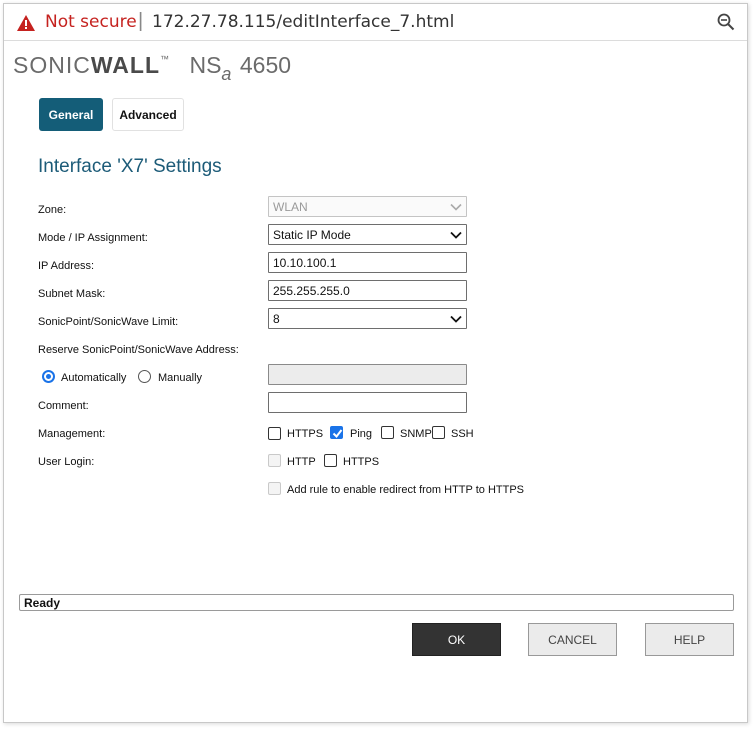 The width and height of the screenshot is (756, 731). Describe the element at coordinates (274, 433) in the screenshot. I see `management-https-checkbox` at that location.